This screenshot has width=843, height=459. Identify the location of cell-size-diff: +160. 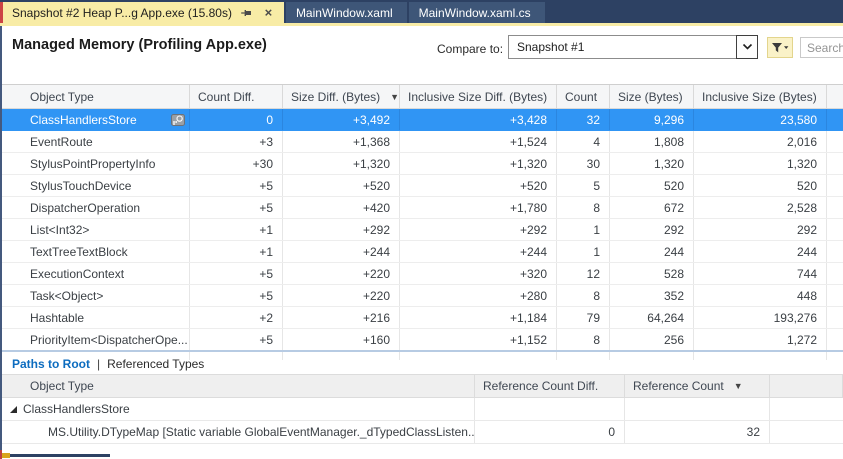
(341, 339).